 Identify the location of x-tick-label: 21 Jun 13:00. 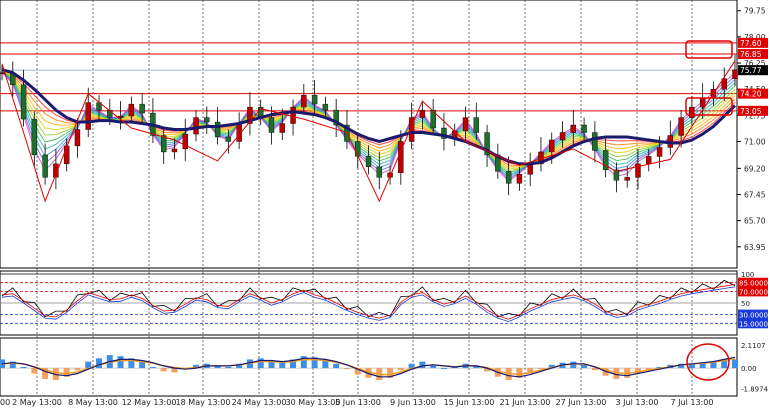
(525, 402).